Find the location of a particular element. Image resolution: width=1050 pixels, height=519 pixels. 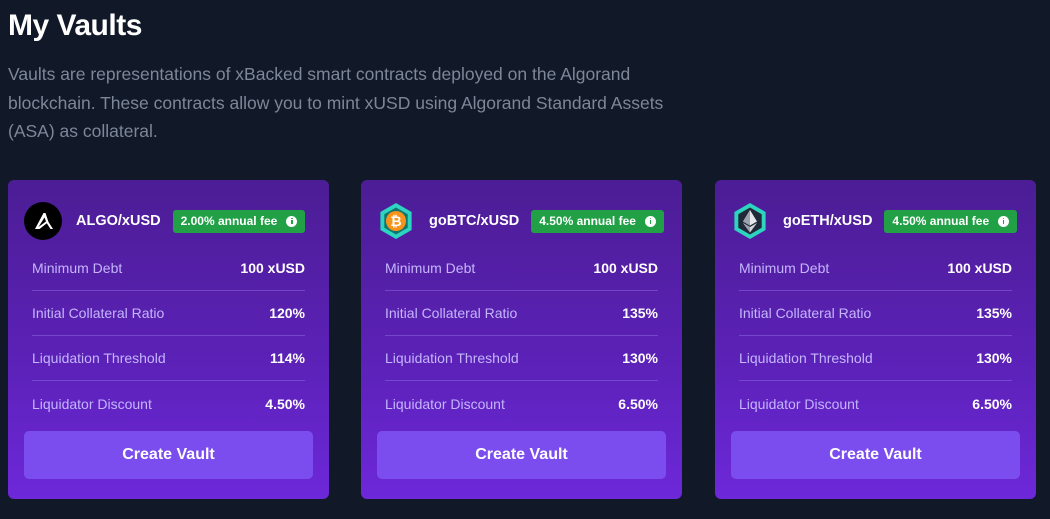

stat-value: 4.50% is located at coordinates (285, 403).